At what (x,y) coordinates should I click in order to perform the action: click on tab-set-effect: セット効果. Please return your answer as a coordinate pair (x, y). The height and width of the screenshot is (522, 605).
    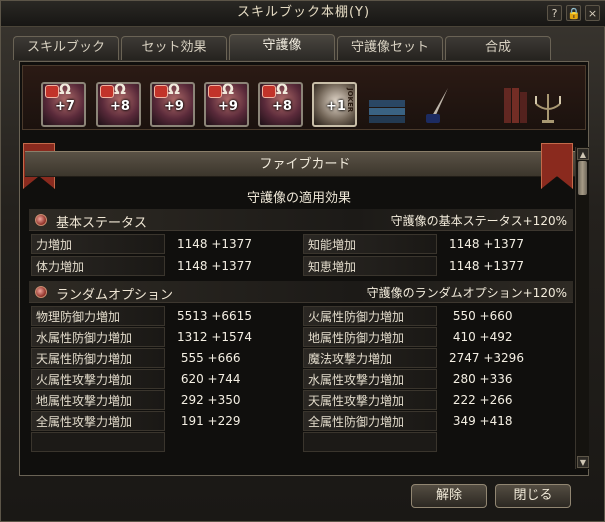
    Looking at the image, I should click on (174, 48).